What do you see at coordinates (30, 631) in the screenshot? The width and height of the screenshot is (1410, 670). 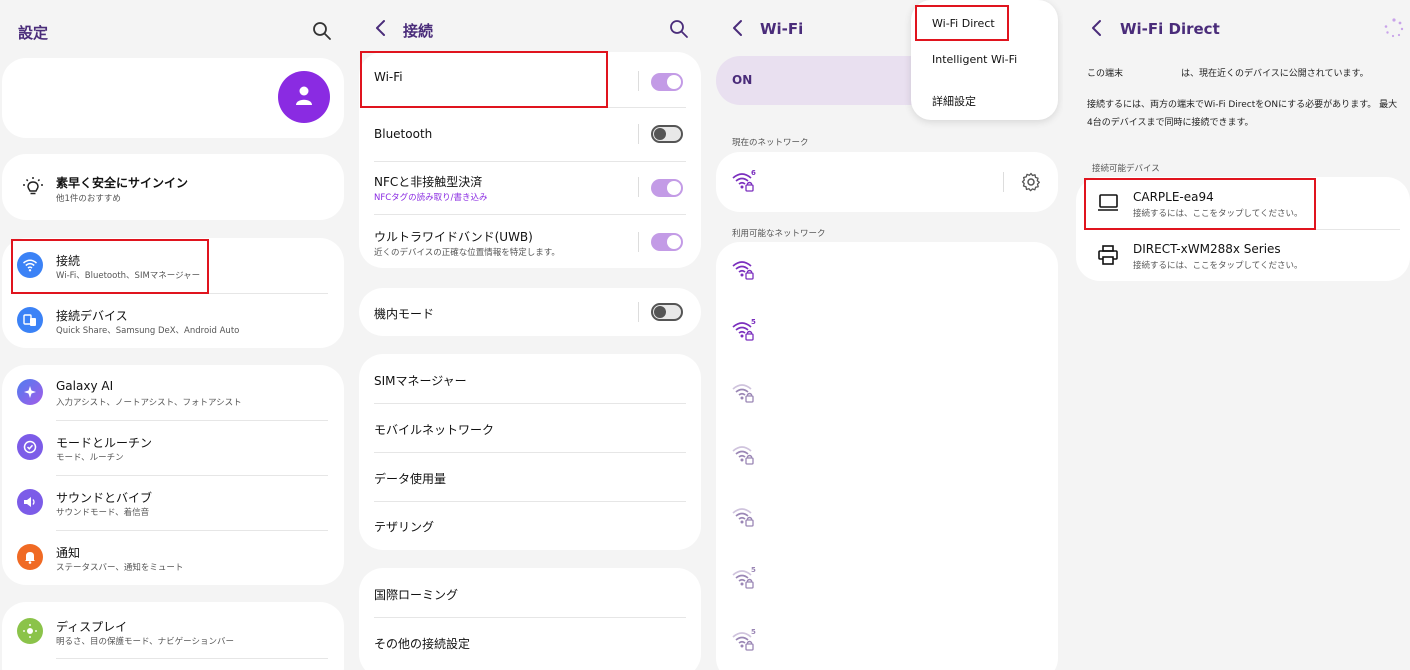 I see `sun-icon` at bounding box center [30, 631].